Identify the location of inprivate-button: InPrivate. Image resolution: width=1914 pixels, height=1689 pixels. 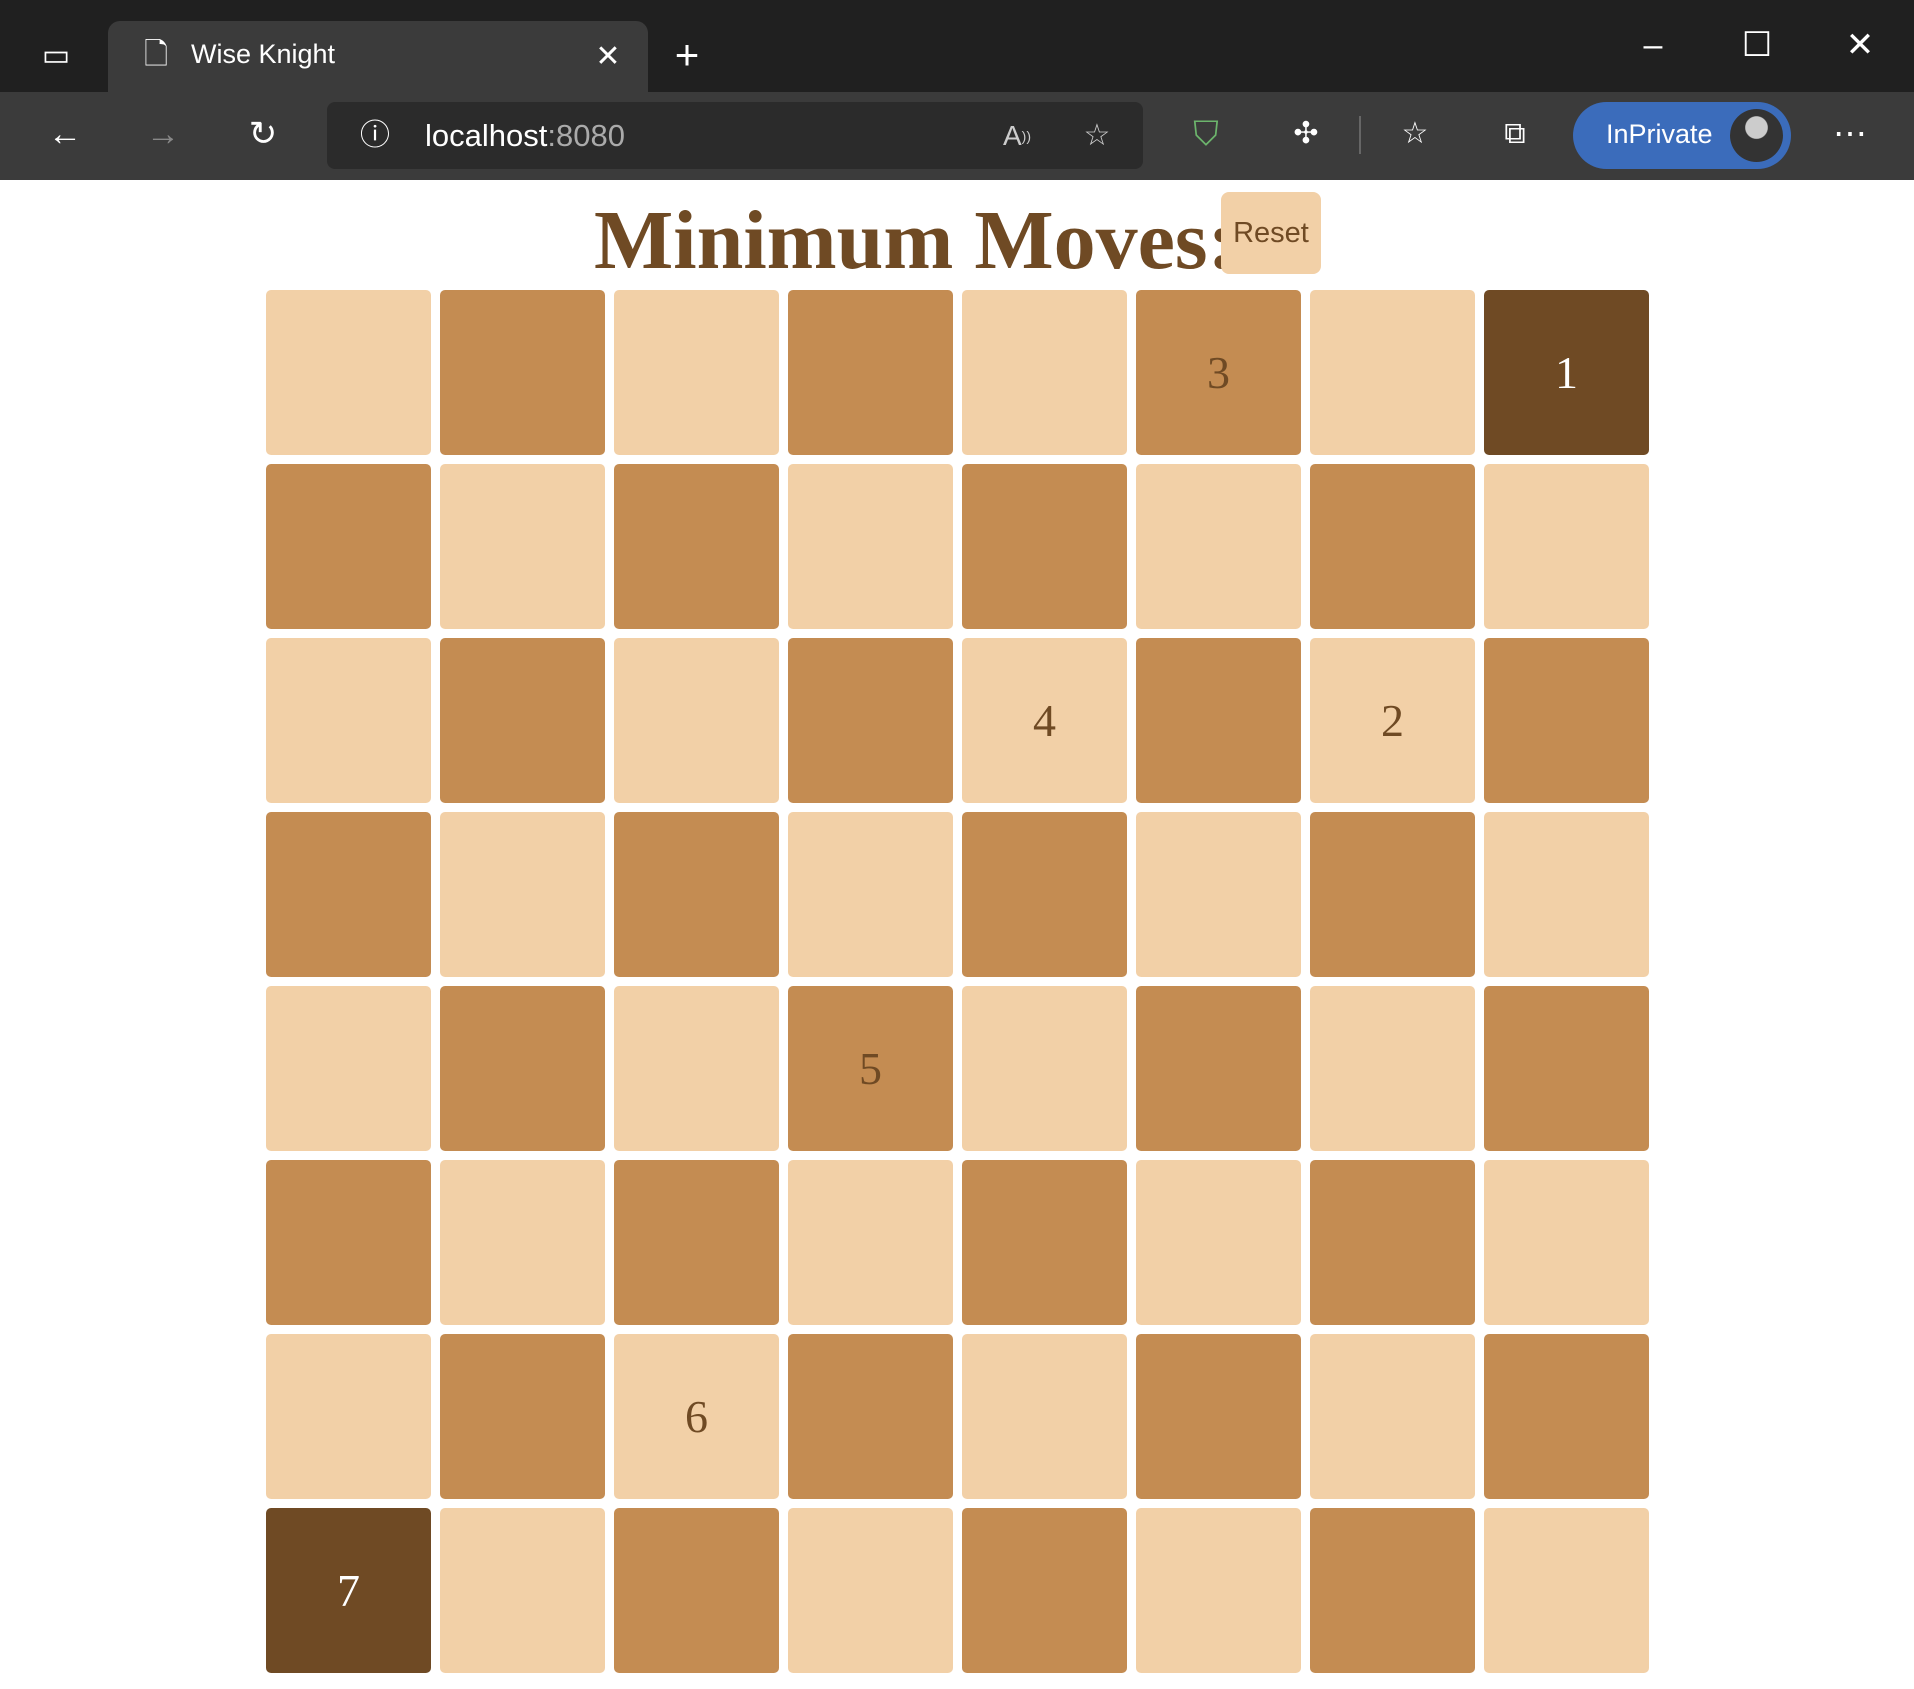
(1682, 135).